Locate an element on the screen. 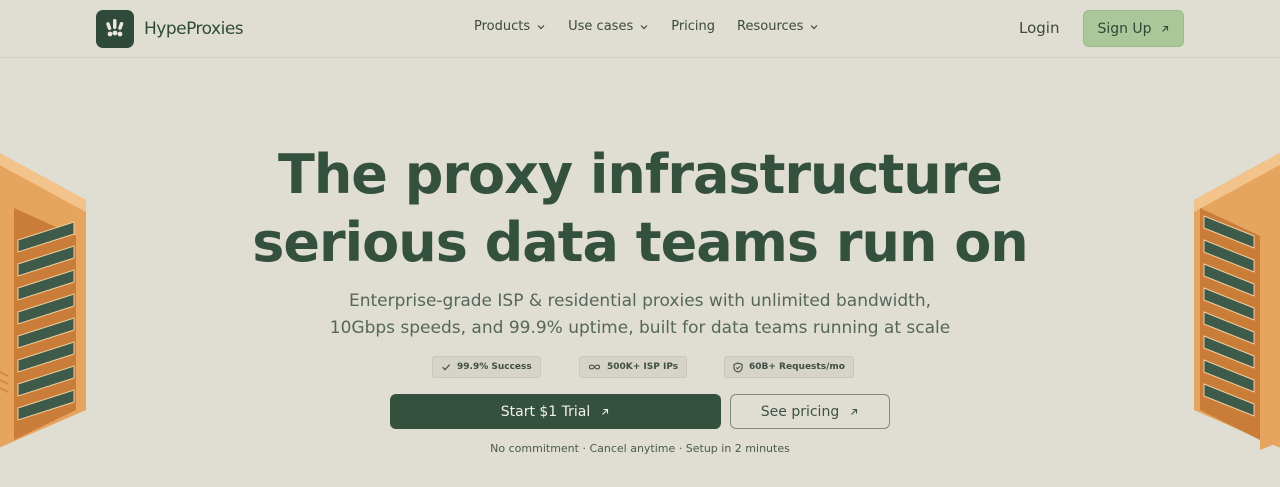 The height and width of the screenshot is (487, 1280). nav-item-label: Pricing is located at coordinates (693, 26).